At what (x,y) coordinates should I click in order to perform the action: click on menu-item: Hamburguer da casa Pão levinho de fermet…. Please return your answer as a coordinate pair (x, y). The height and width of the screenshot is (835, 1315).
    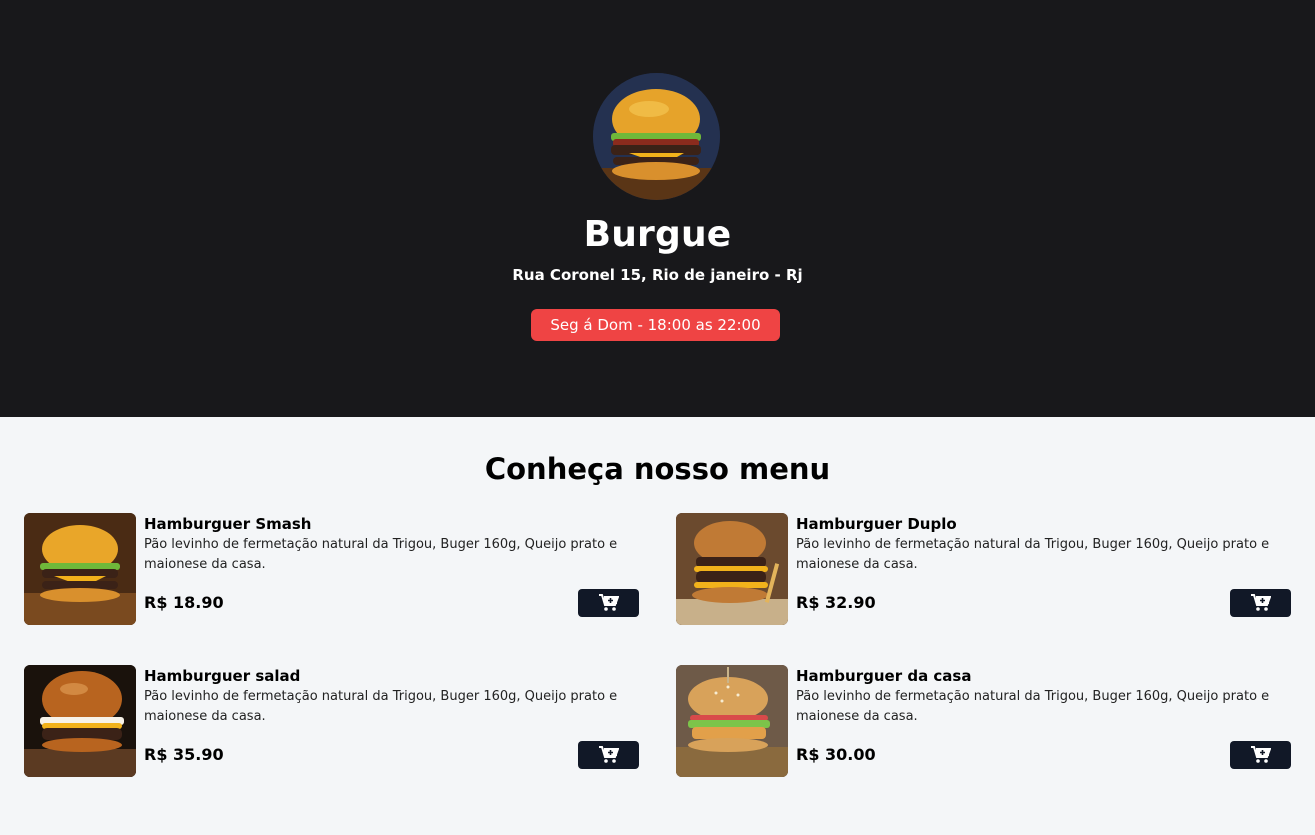
    Looking at the image, I should click on (983, 721).